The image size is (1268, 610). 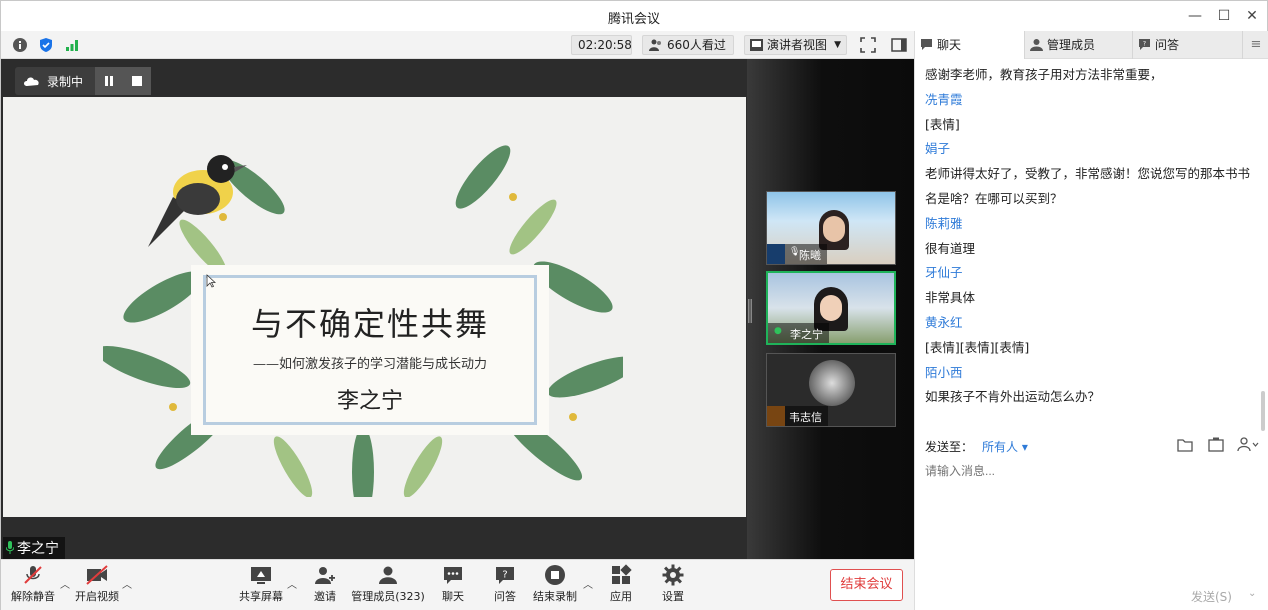 What do you see at coordinates (1255, 45) in the screenshot?
I see `menu-icon: ≡` at bounding box center [1255, 45].